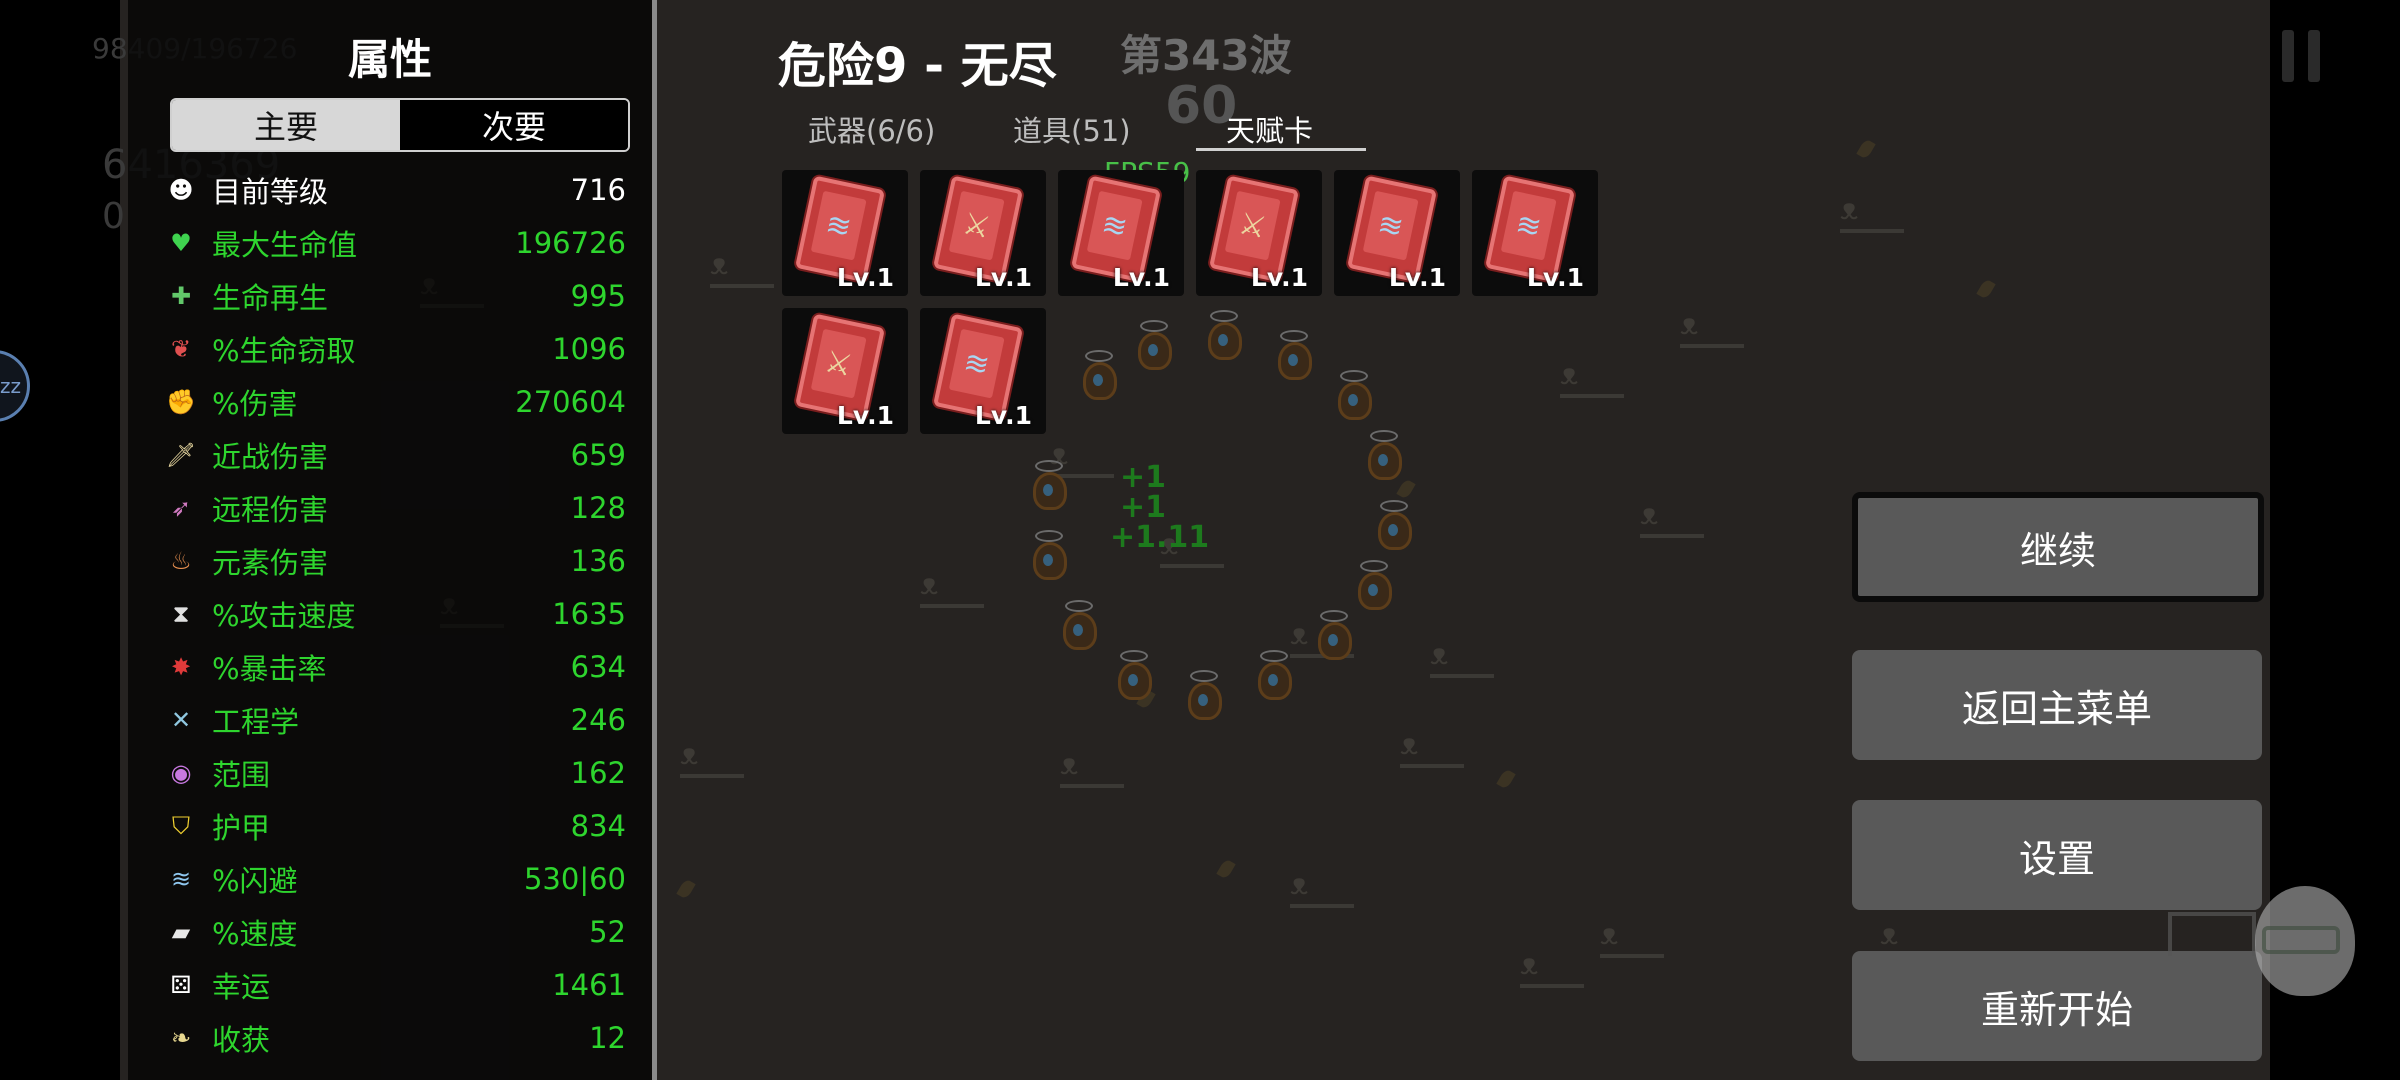  Describe the element at coordinates (395, 402) in the screenshot. I see `stat-row: ✊ %伤害 270604` at that location.